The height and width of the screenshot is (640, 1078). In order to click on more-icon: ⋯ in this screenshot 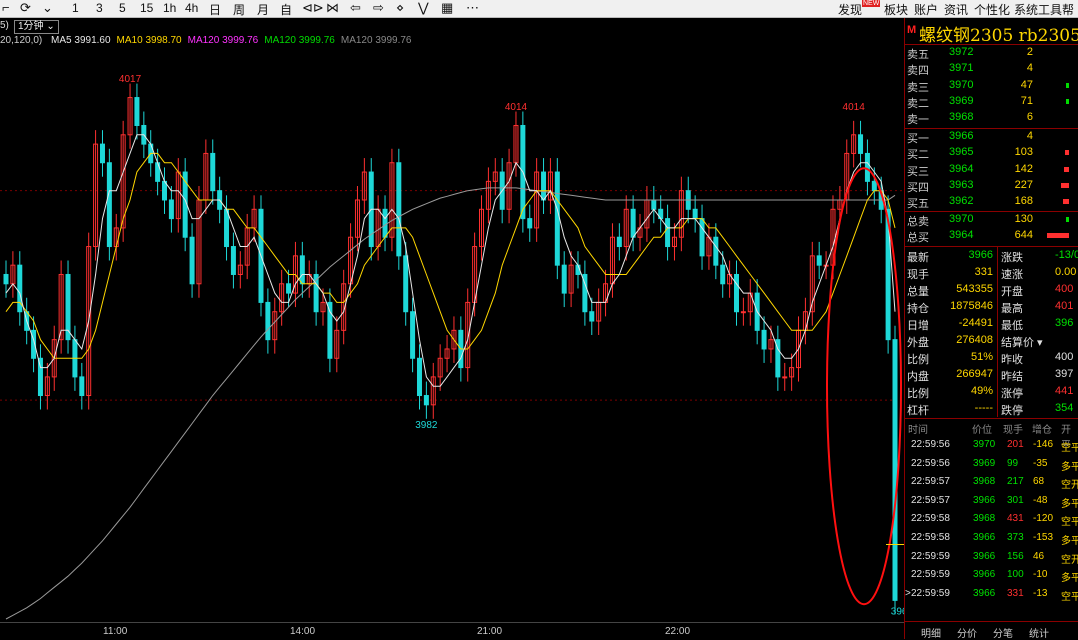, I will do `click(472, 8)`.